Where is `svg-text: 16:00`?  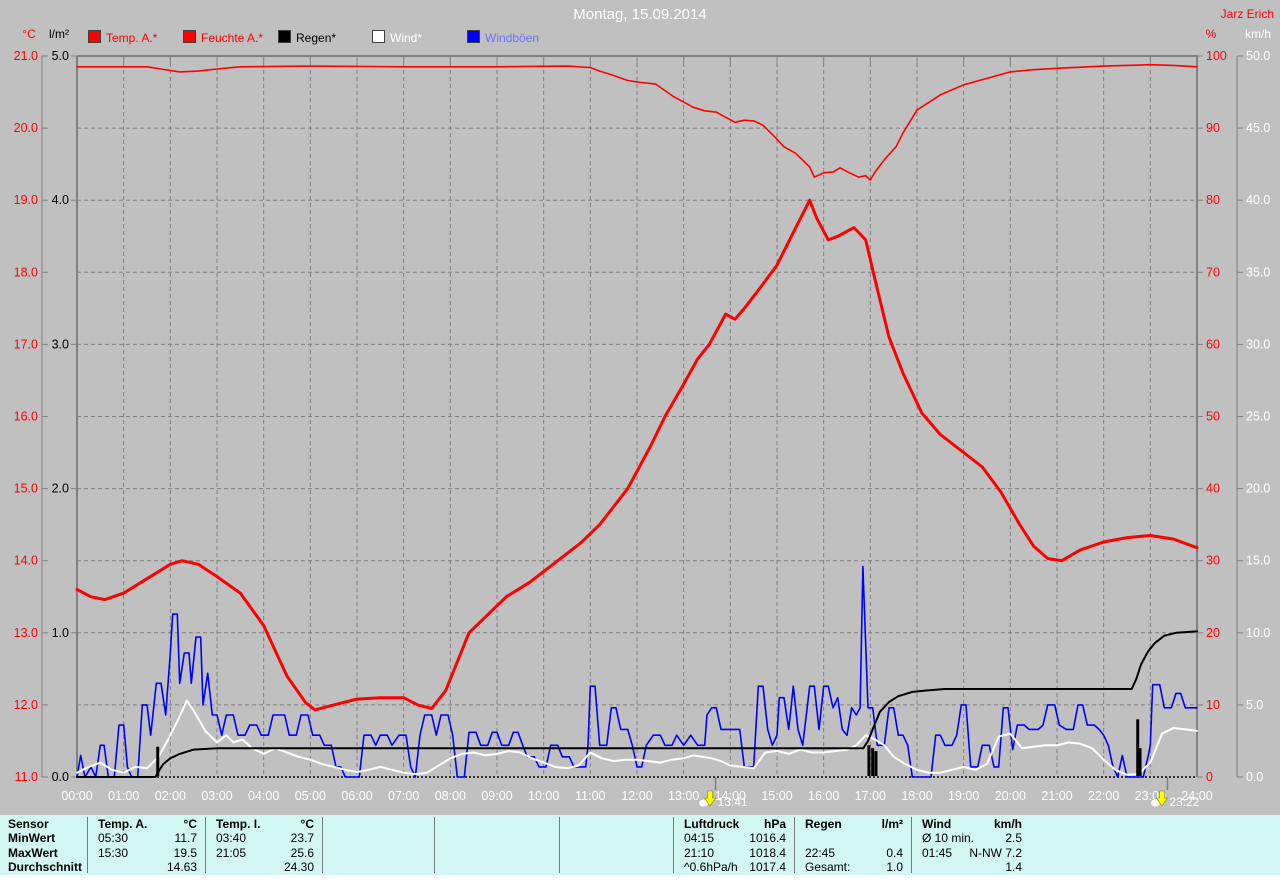
svg-text: 16:00 is located at coordinates (823, 796).